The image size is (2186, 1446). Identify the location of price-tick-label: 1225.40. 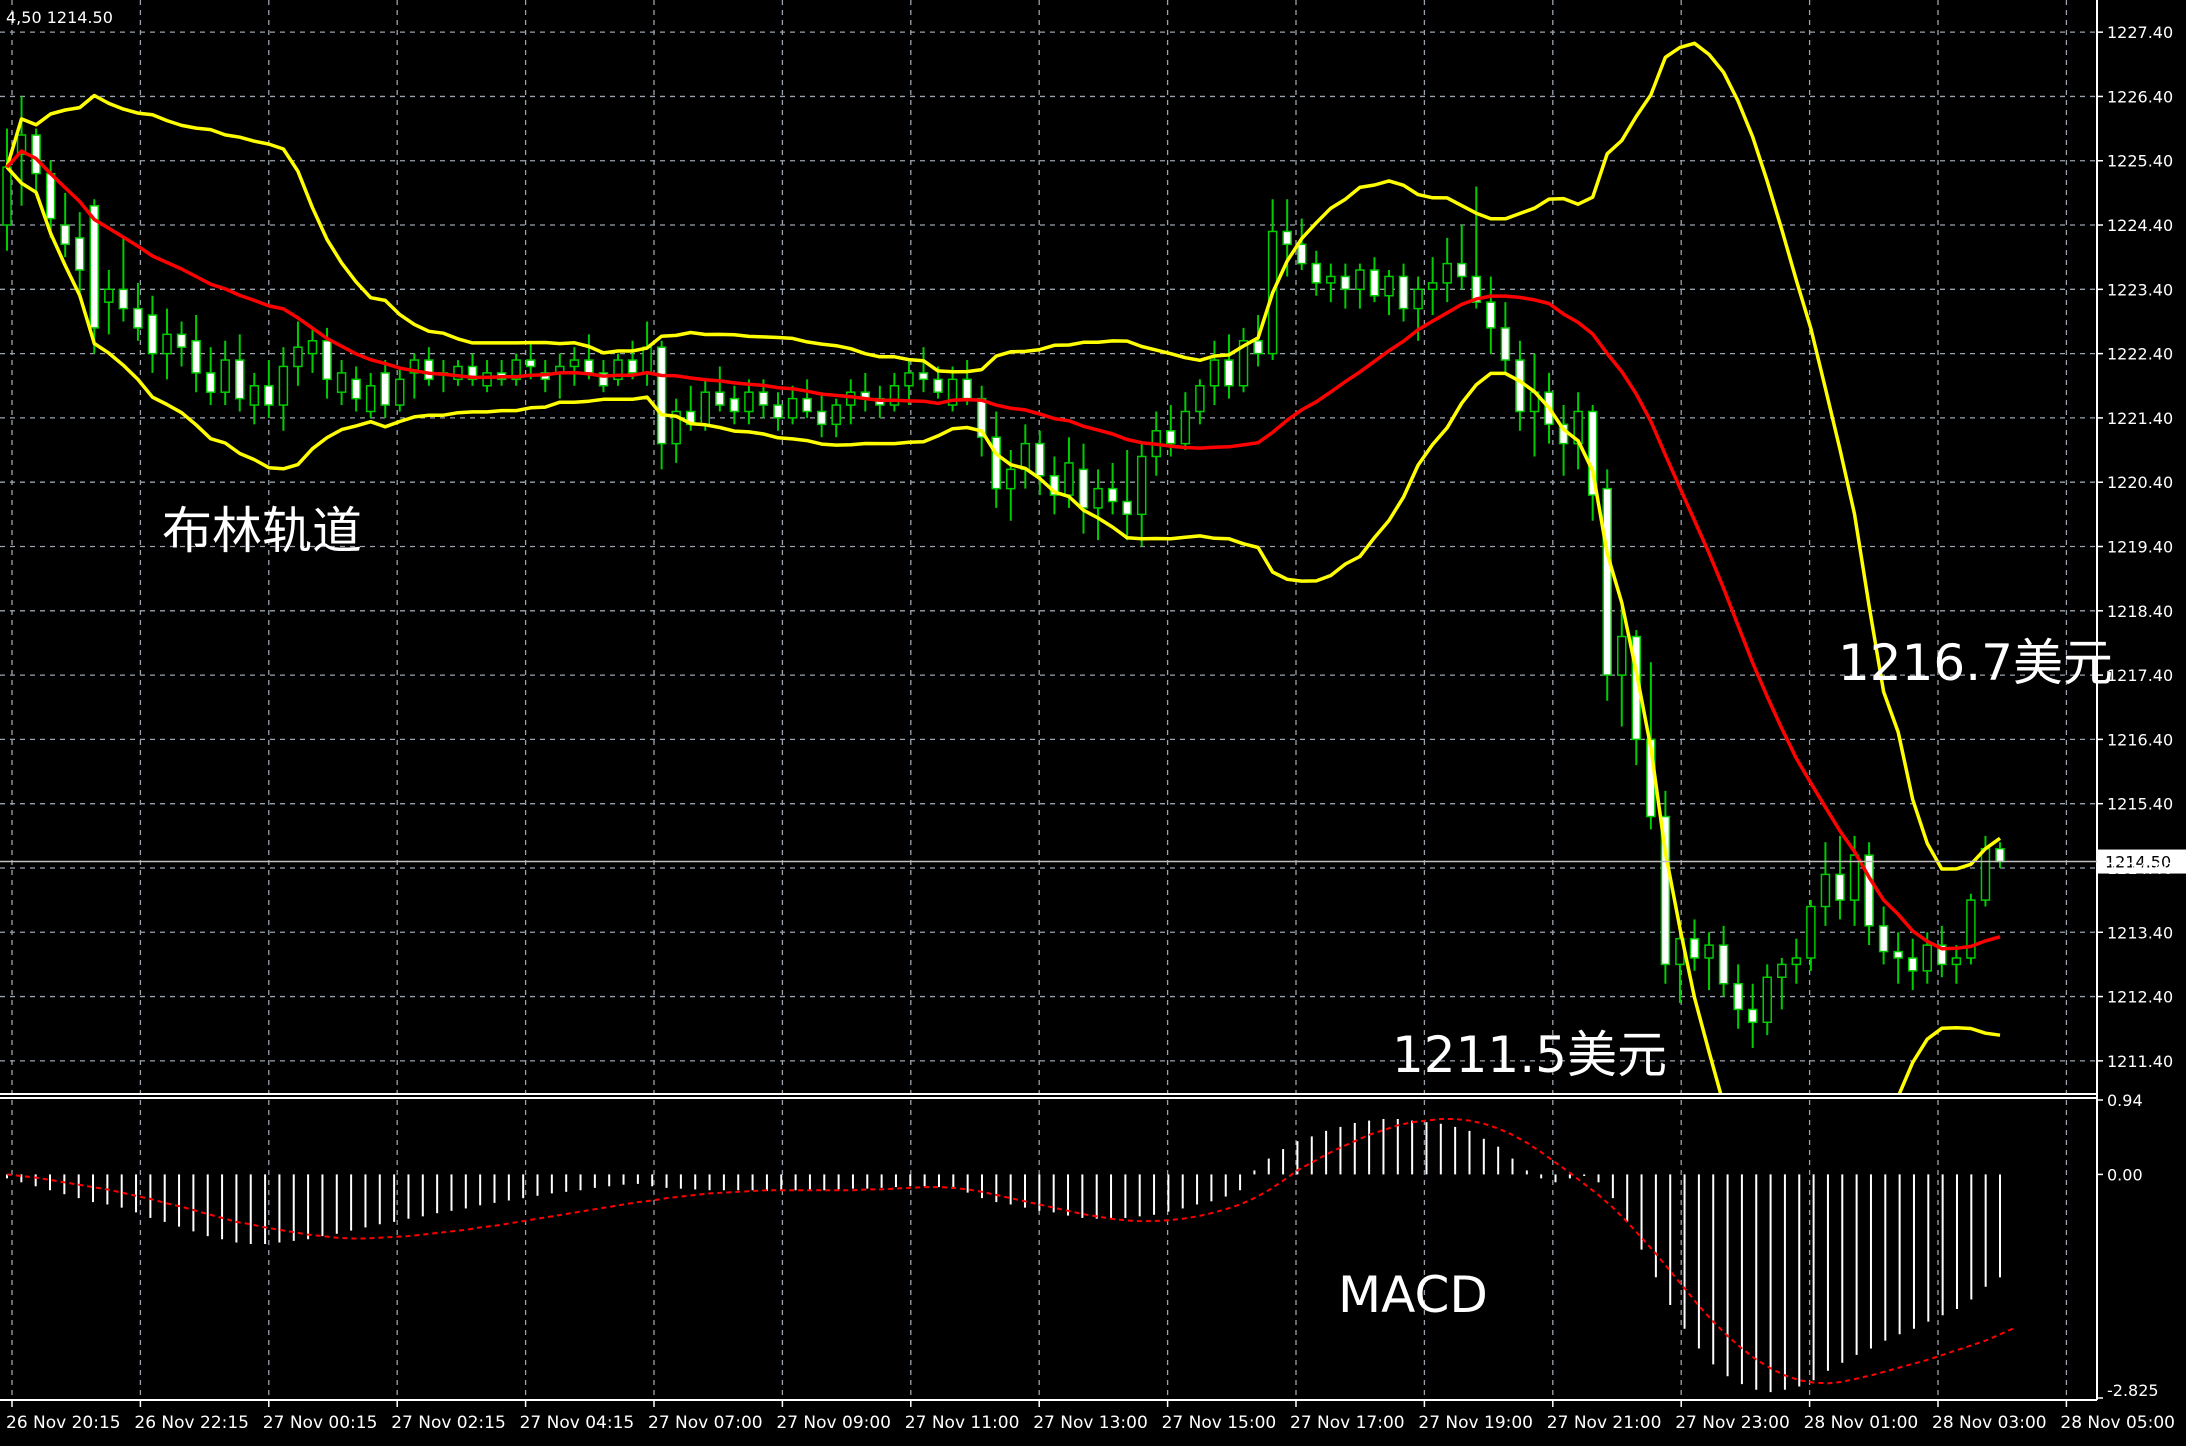
(2140, 161).